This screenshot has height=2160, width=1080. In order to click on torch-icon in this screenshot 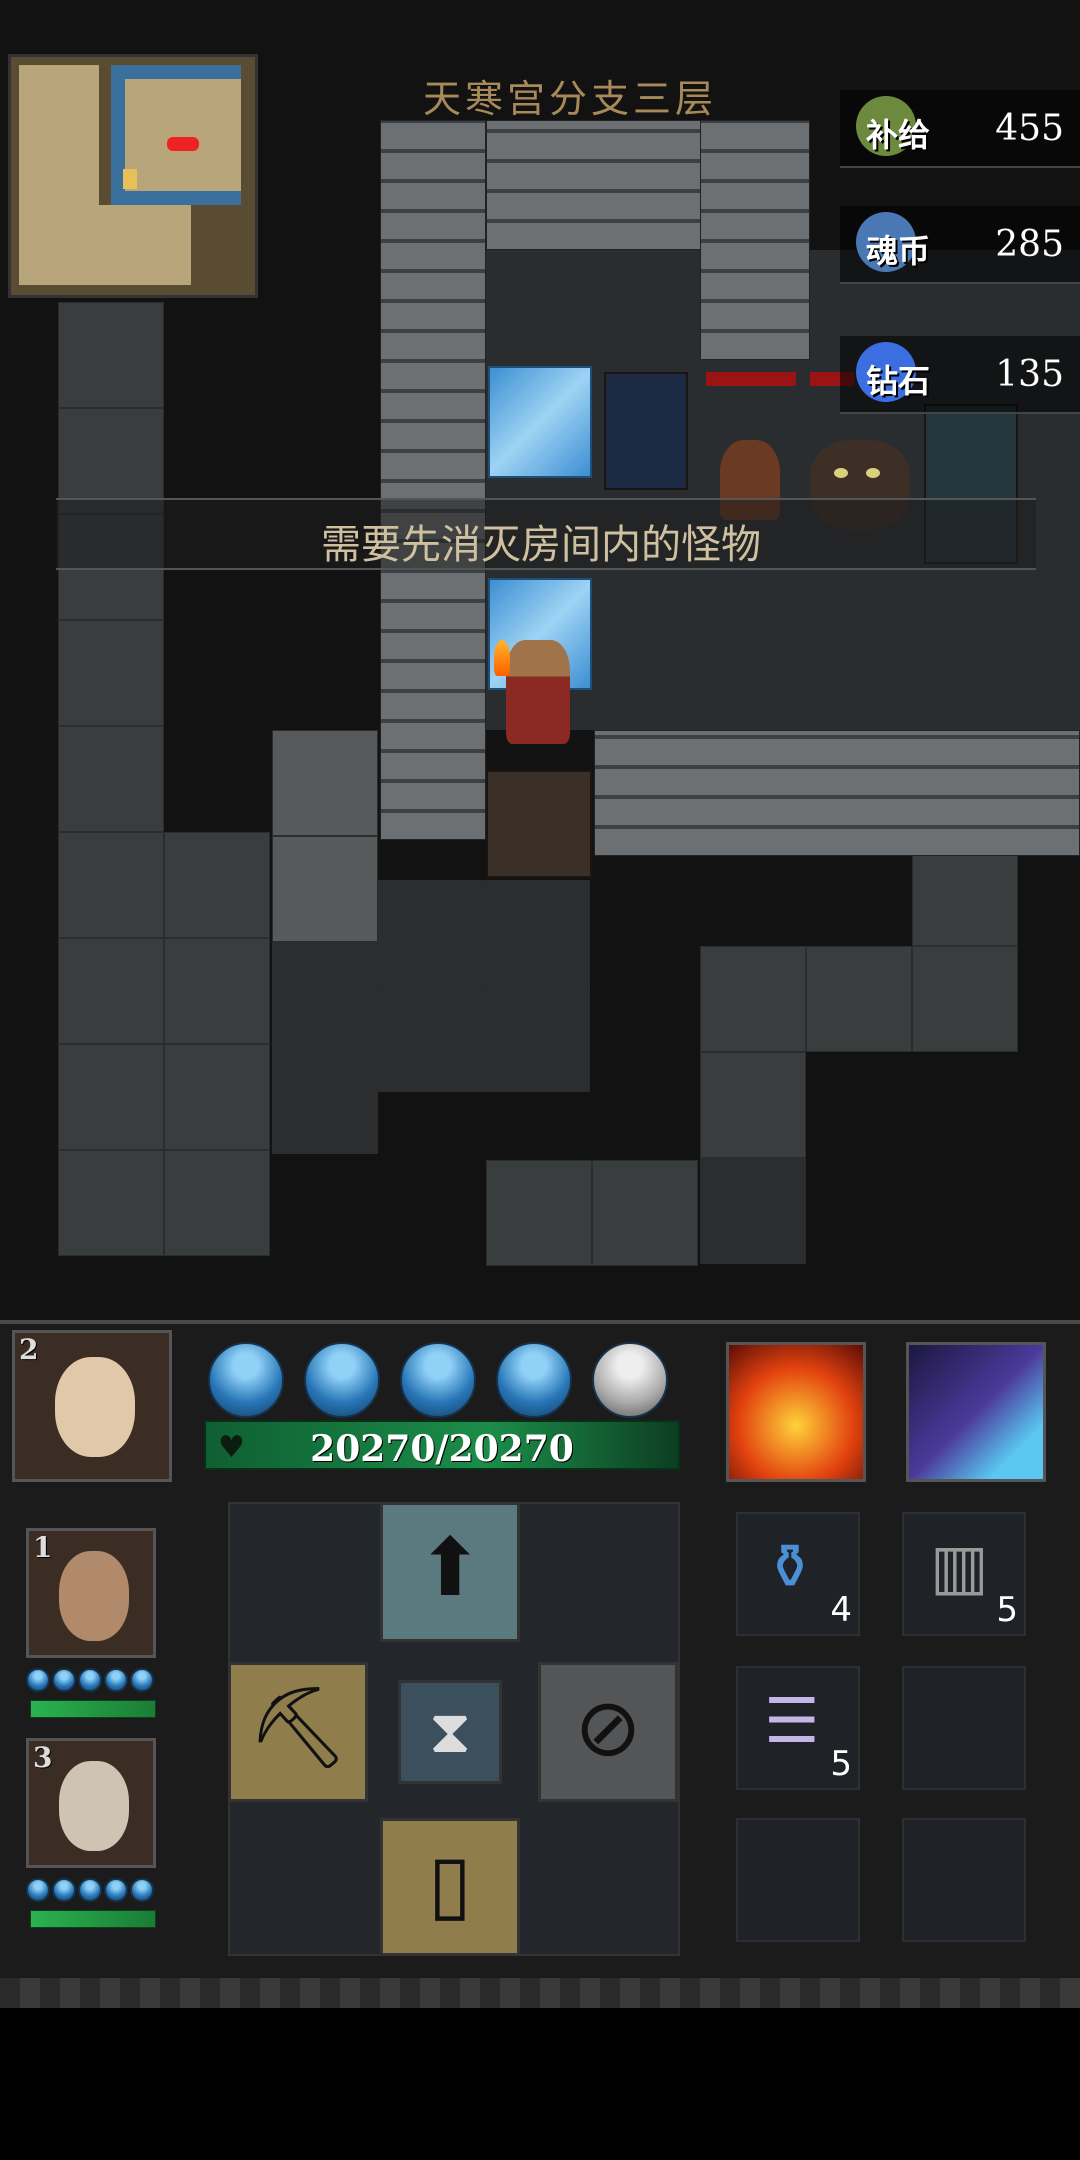, I will do `click(502, 658)`.